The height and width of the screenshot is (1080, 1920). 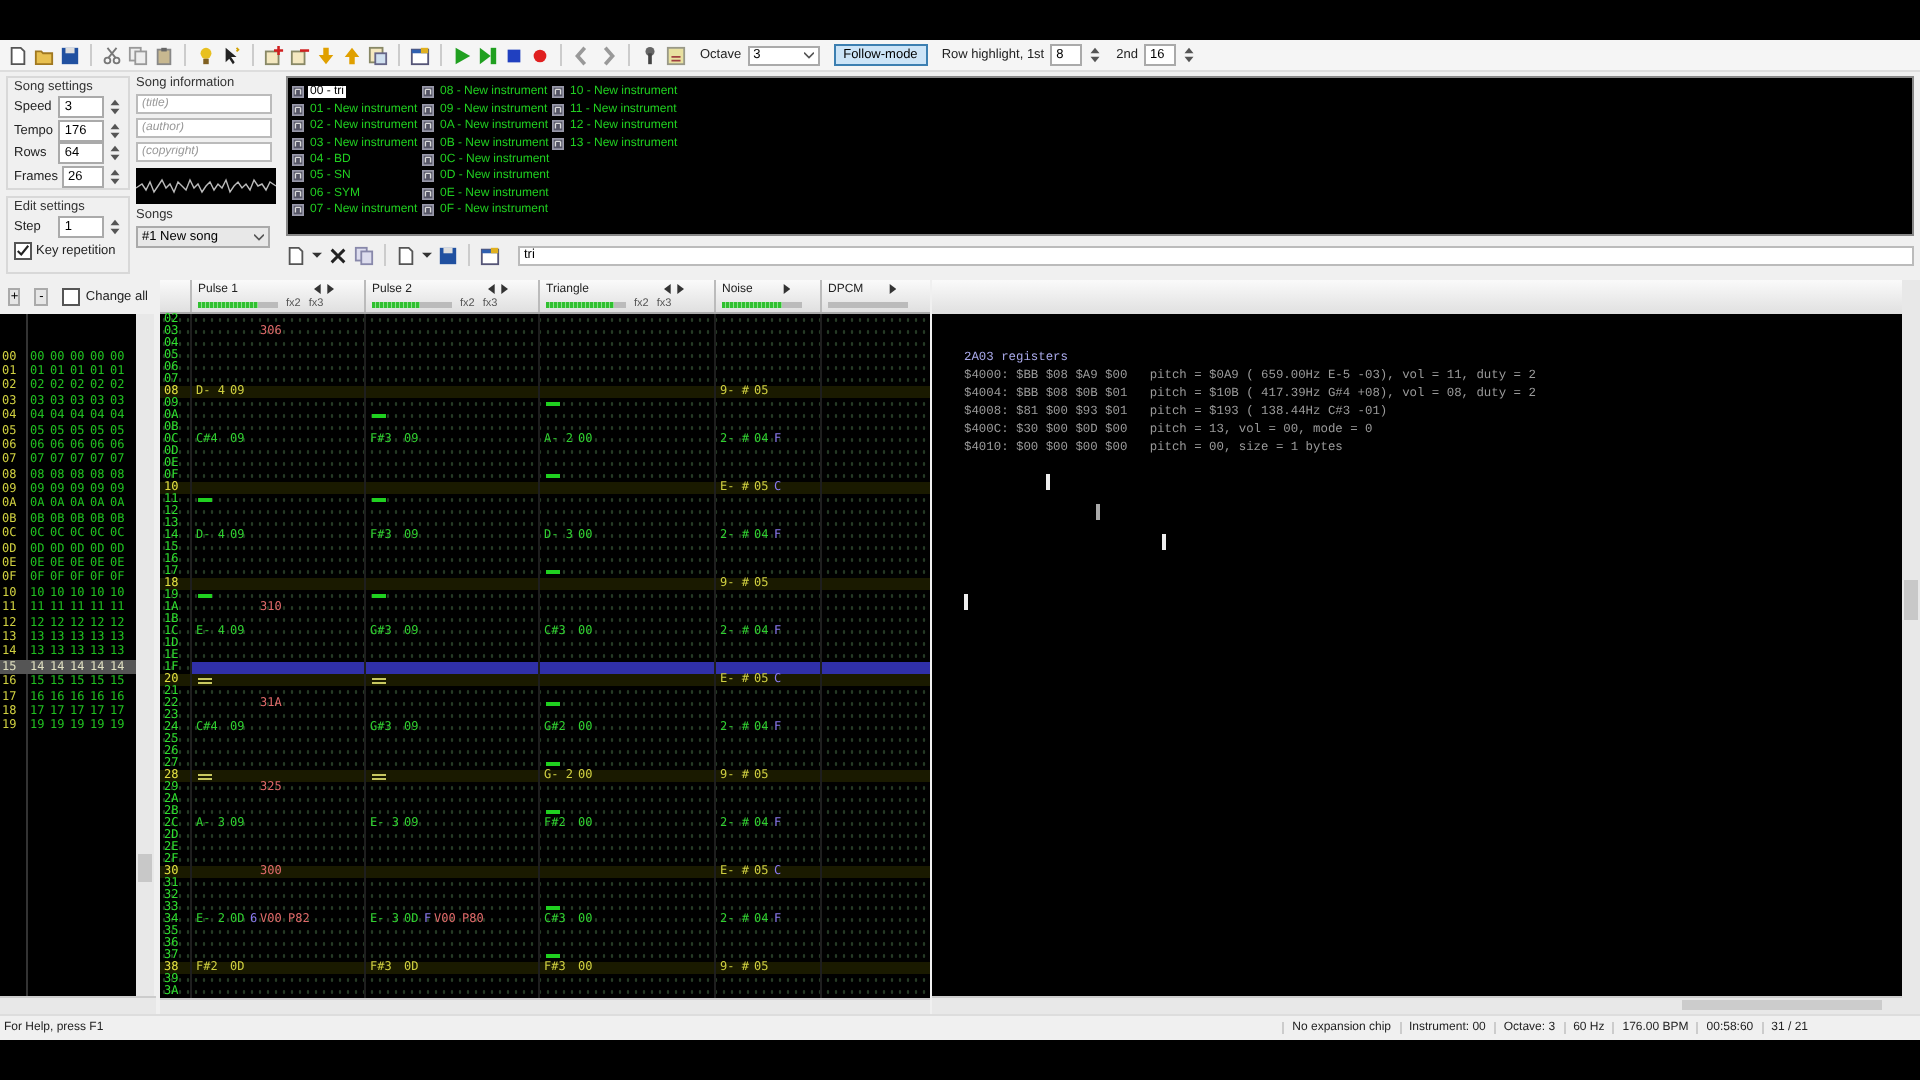 What do you see at coordinates (462, 55) in the screenshot?
I see `play-icon` at bounding box center [462, 55].